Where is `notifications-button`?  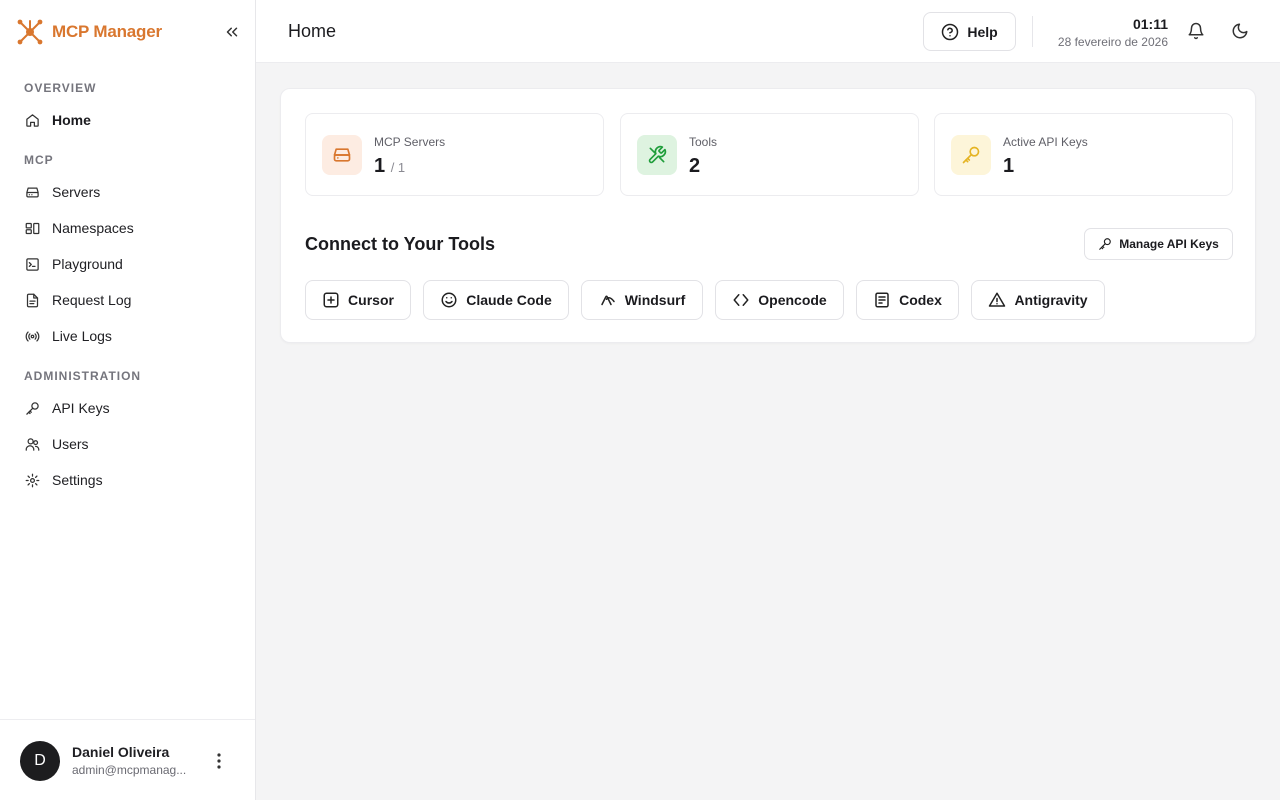
notifications-button is located at coordinates (1196, 31).